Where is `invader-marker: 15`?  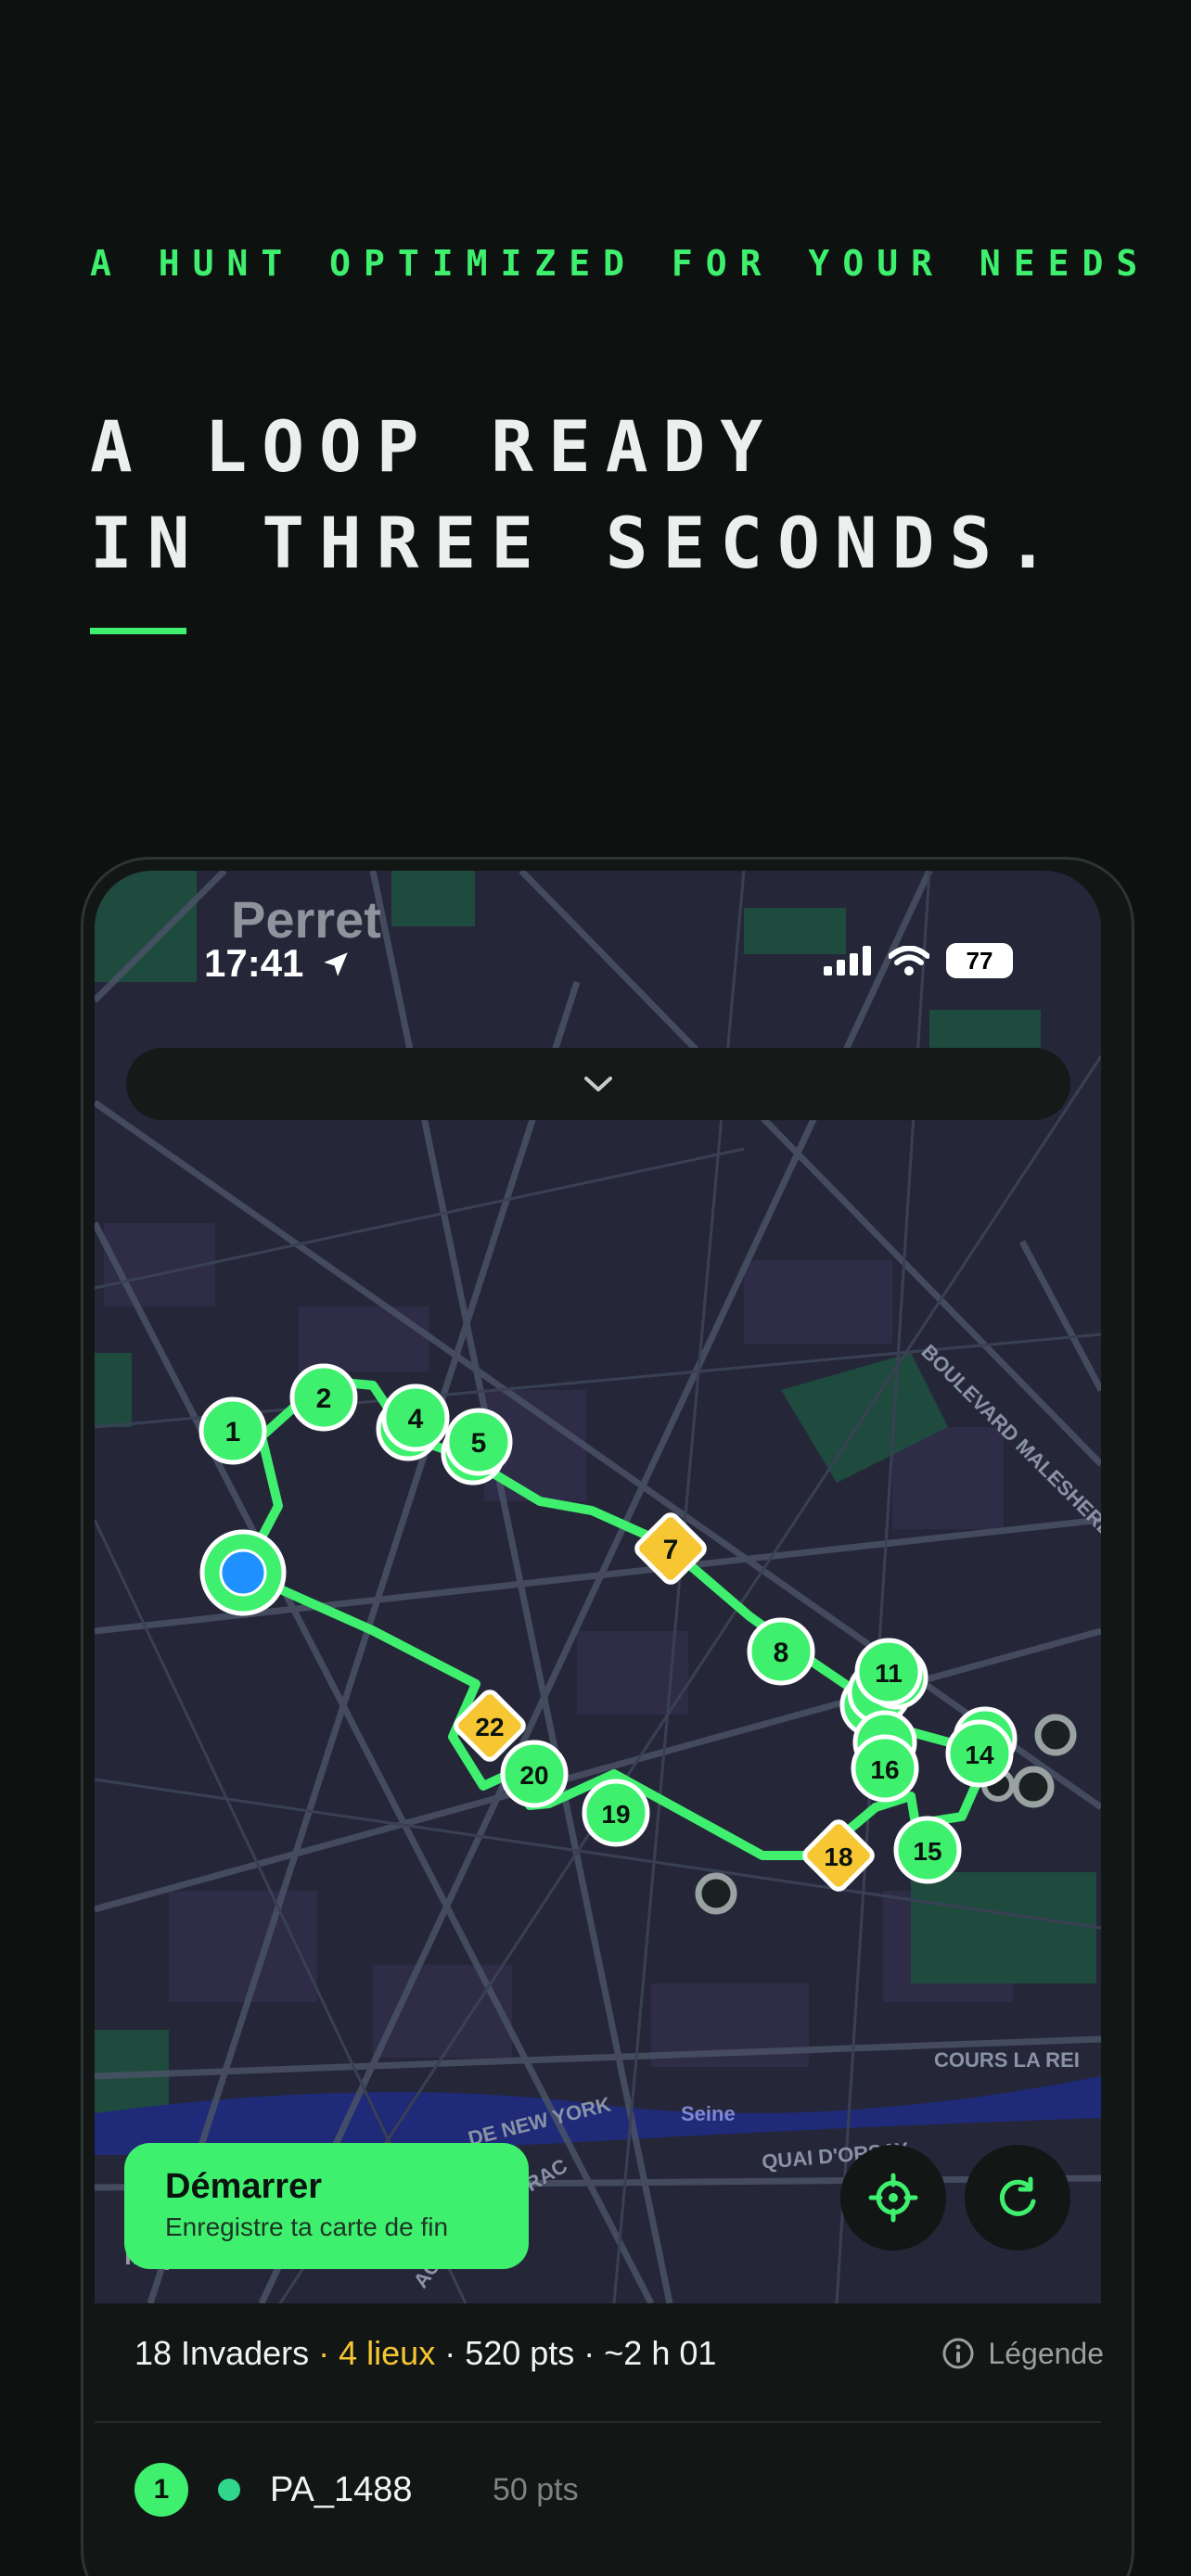
invader-marker: 15 is located at coordinates (927, 1850).